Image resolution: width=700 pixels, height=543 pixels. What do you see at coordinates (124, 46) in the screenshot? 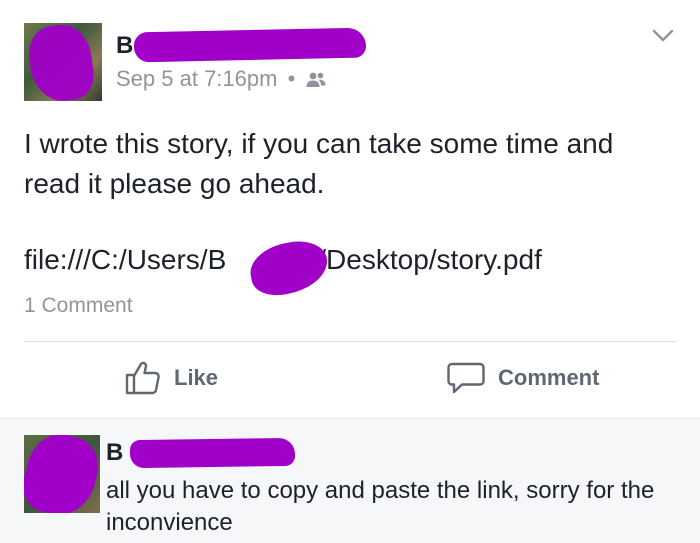
I see `author-name: B` at bounding box center [124, 46].